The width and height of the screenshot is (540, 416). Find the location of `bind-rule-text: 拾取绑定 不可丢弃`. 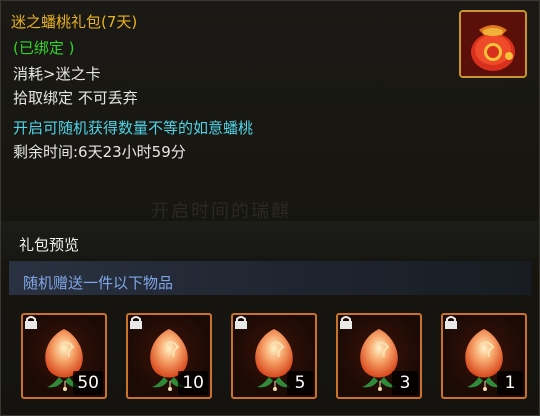

bind-rule-text: 拾取绑定 不可丢弃 is located at coordinates (75, 98).